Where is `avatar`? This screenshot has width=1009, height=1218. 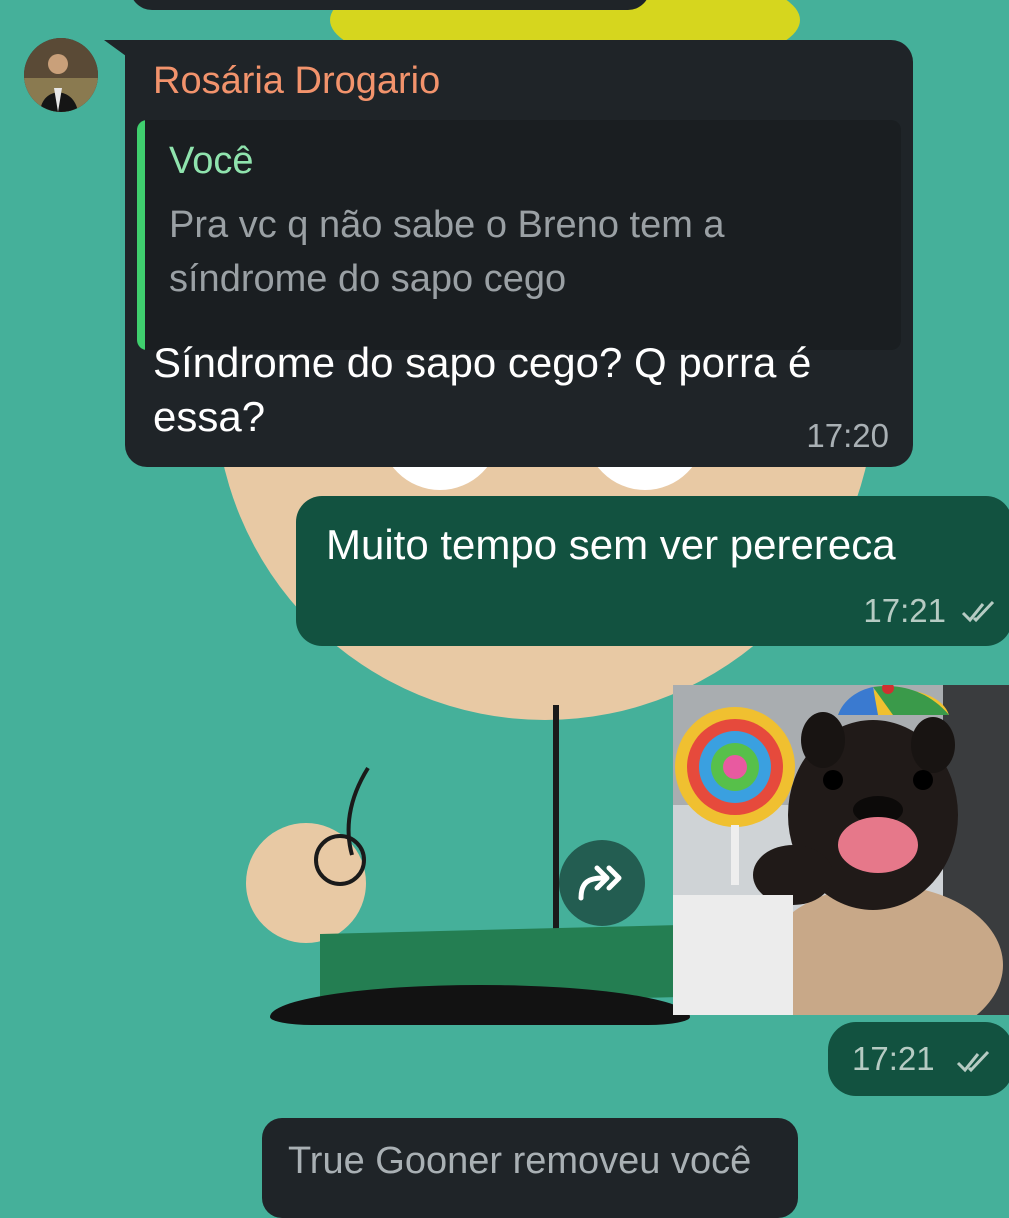
avatar is located at coordinates (61, 75).